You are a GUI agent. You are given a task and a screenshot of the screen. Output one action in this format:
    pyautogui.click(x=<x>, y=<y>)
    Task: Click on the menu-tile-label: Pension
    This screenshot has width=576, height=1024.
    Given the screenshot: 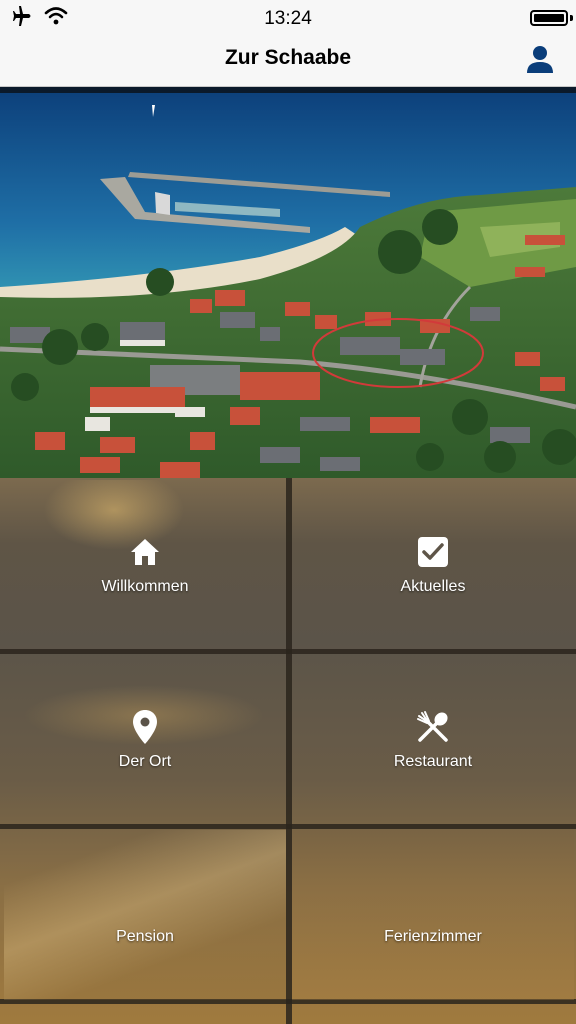 What is the action you would take?
    pyautogui.click(x=145, y=936)
    